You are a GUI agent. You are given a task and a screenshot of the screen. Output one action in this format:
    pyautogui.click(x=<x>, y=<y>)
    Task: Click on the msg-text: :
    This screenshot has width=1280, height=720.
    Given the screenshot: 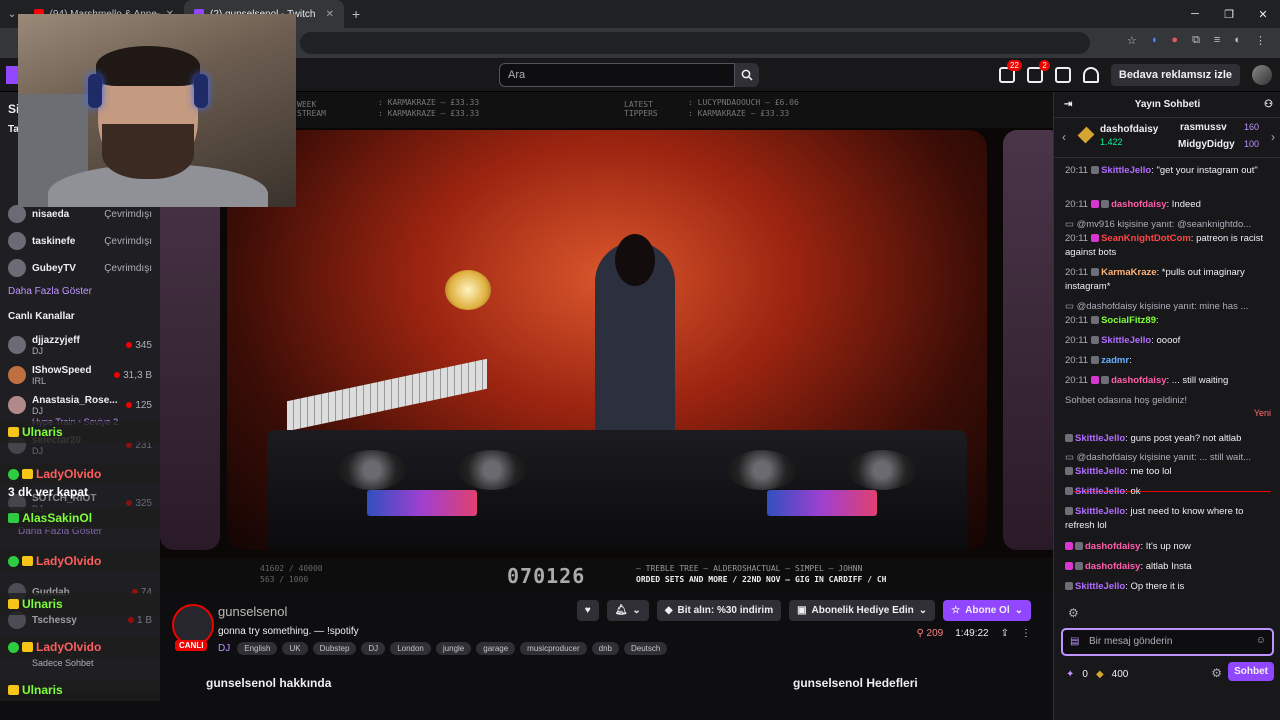 What is the action you would take?
    pyautogui.click(x=1130, y=360)
    